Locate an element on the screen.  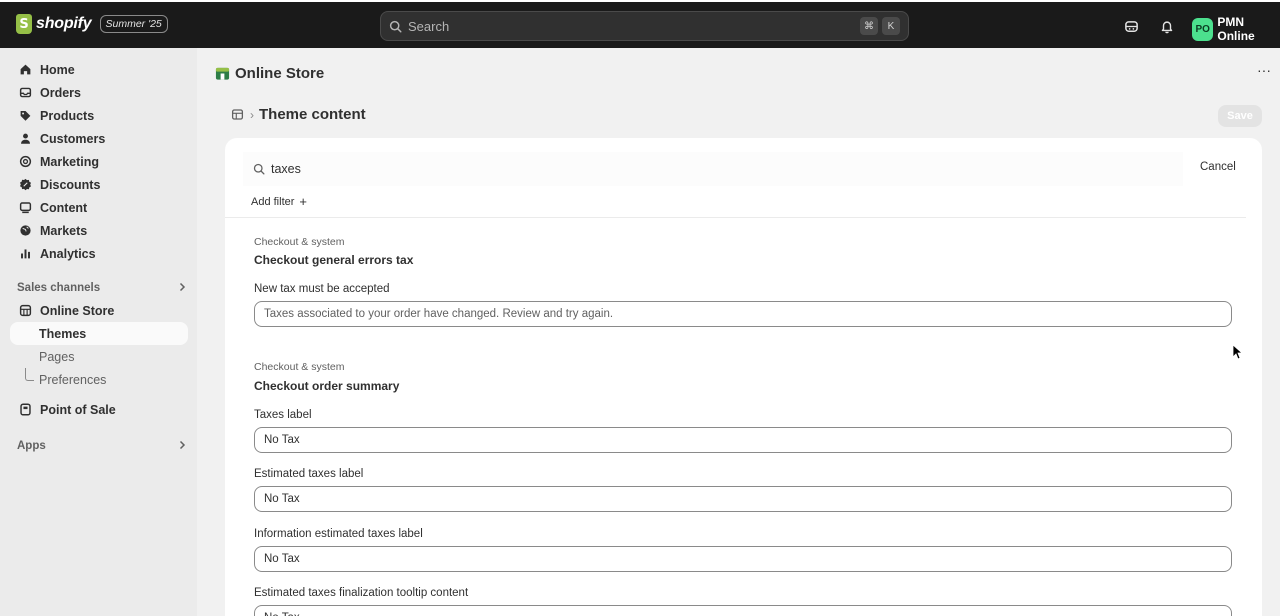
discount-icon is located at coordinates (25, 185).